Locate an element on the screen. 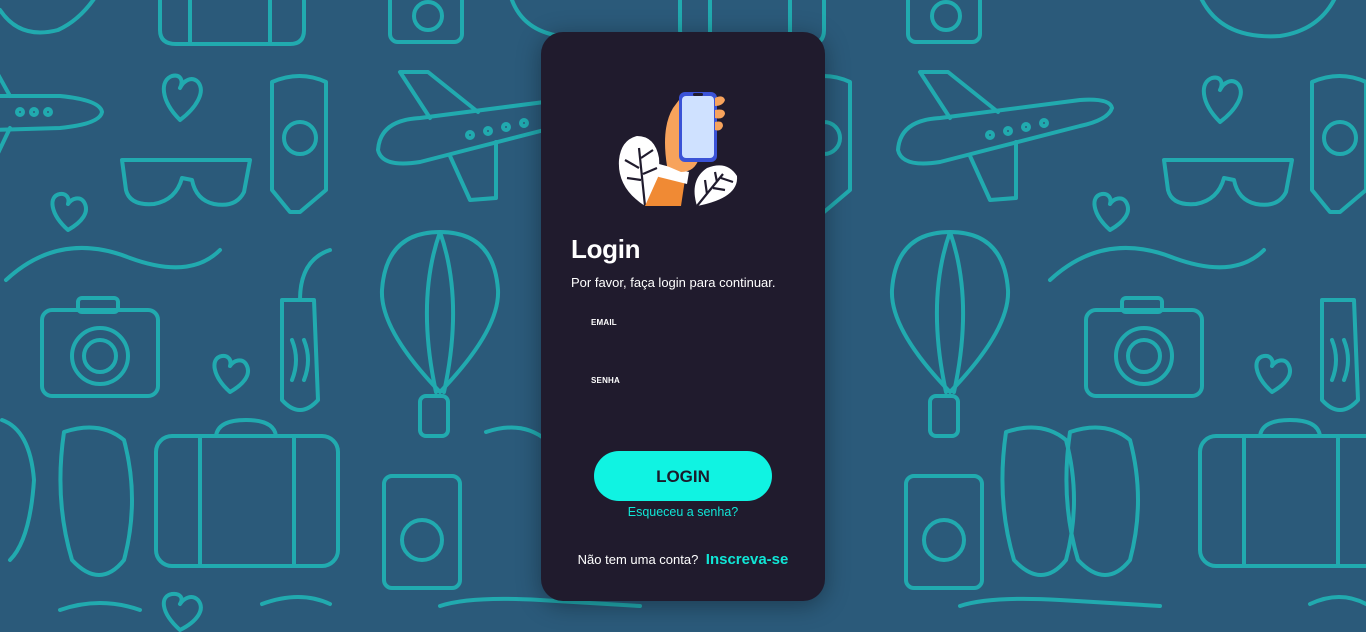  signup-row: Não tem uma conta? Inscreva-se is located at coordinates (683, 560).